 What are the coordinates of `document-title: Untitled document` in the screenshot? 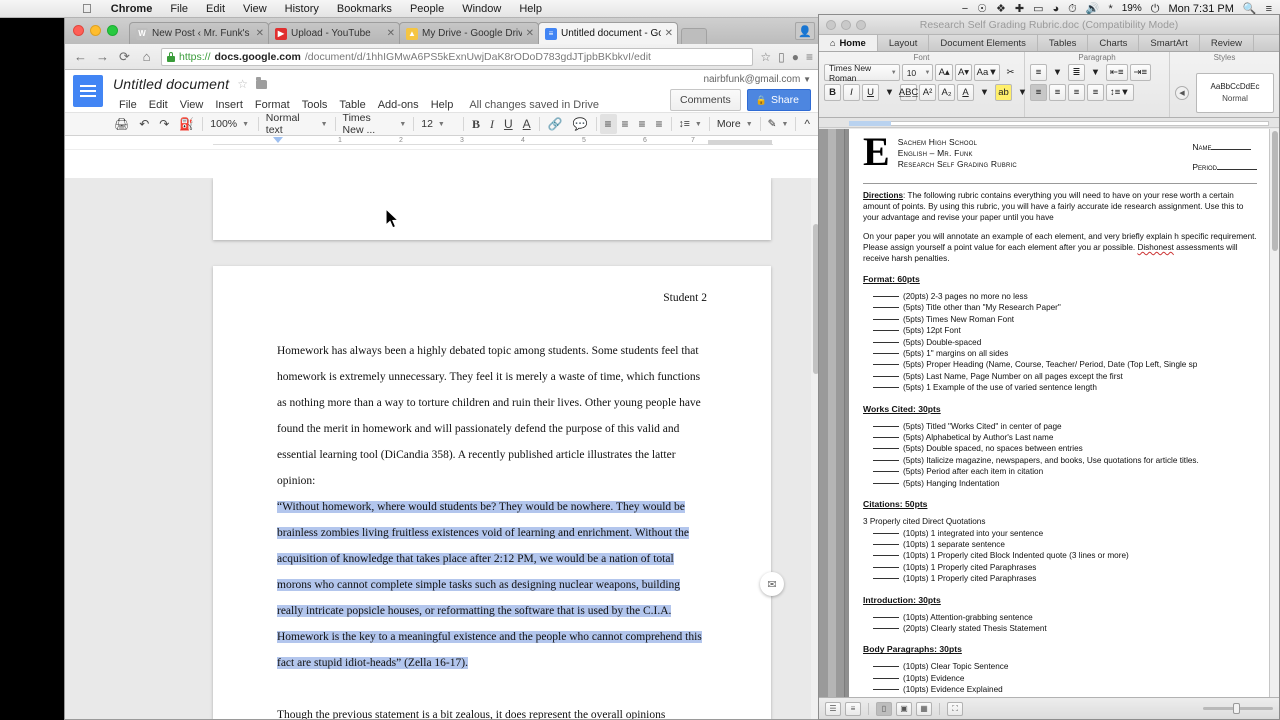 It's located at (171, 84).